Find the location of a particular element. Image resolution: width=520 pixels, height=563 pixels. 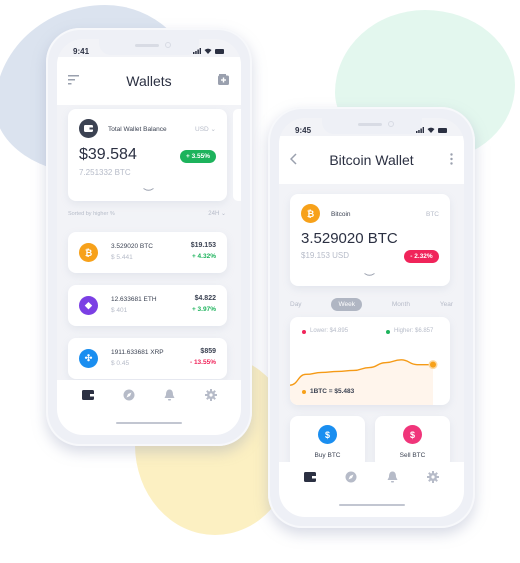

asset-row: ✣ 1911.633681 XRP $ 0.45 $859 - 13.55% is located at coordinates (147, 358).